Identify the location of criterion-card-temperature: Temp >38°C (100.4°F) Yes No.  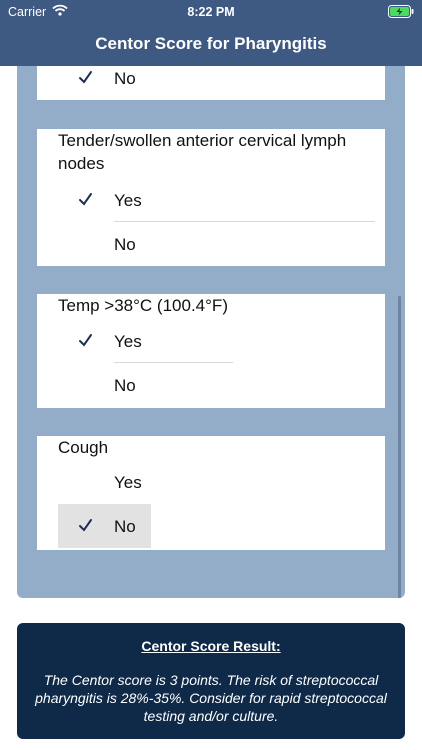
(211, 351).